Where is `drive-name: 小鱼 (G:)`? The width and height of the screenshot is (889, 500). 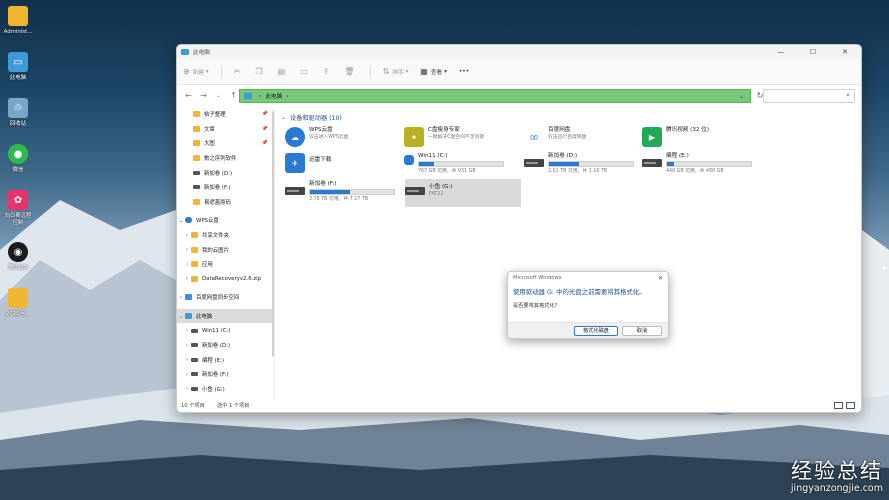
drive-name: 小鱼 (G:) is located at coordinates (441, 187).